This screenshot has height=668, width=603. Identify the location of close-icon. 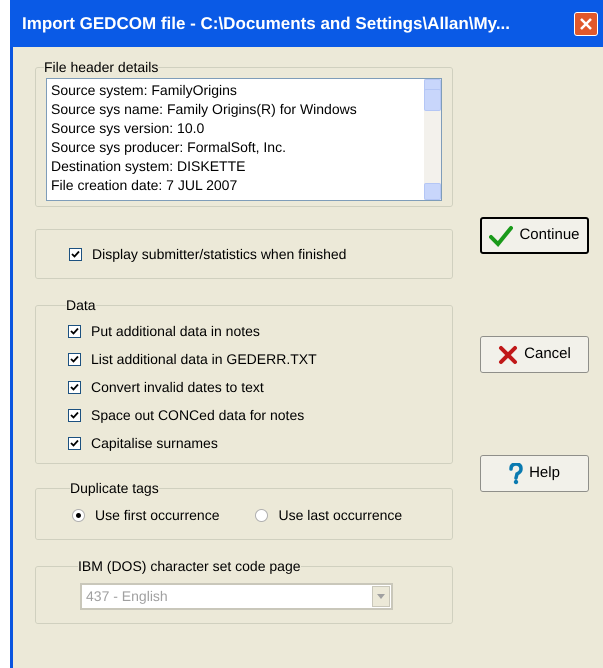
(586, 23).